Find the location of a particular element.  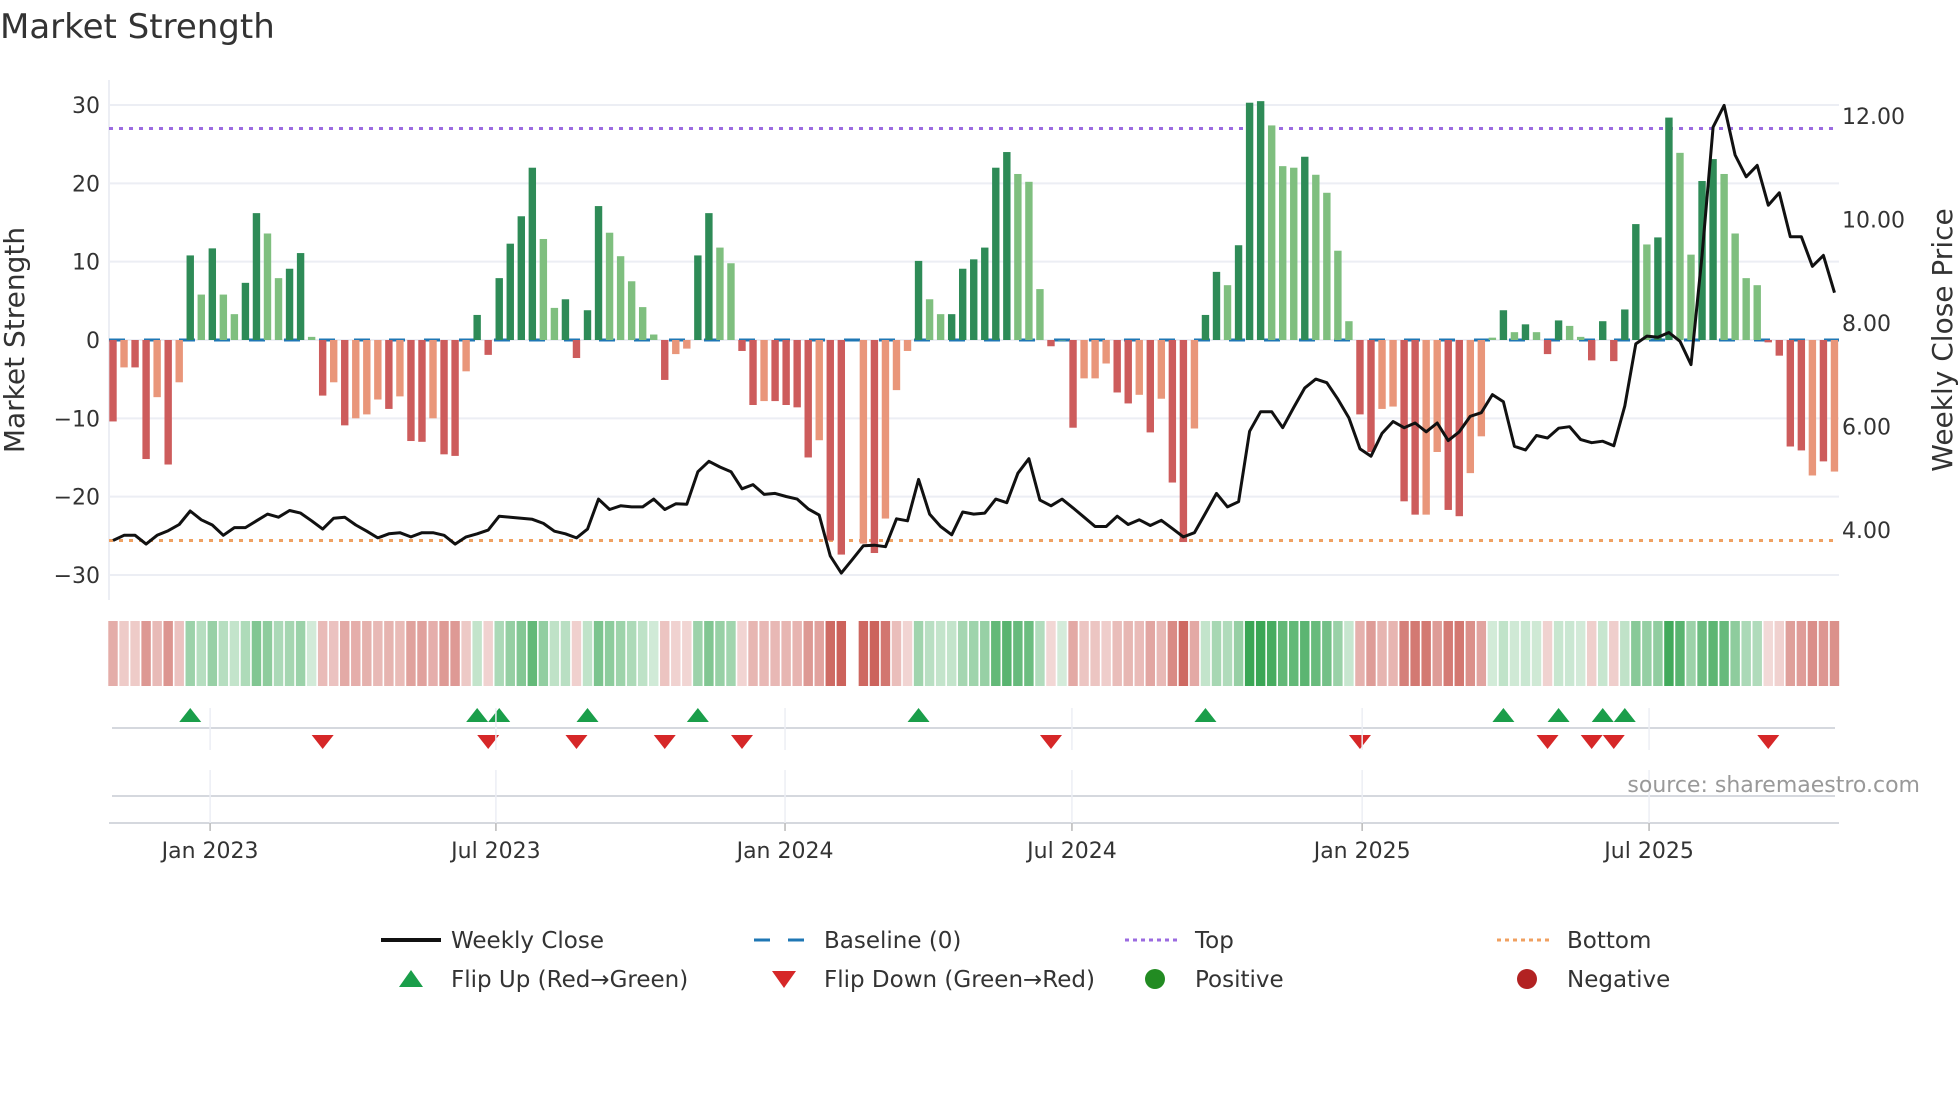

chart-title: Market Strength is located at coordinates (137, 27).